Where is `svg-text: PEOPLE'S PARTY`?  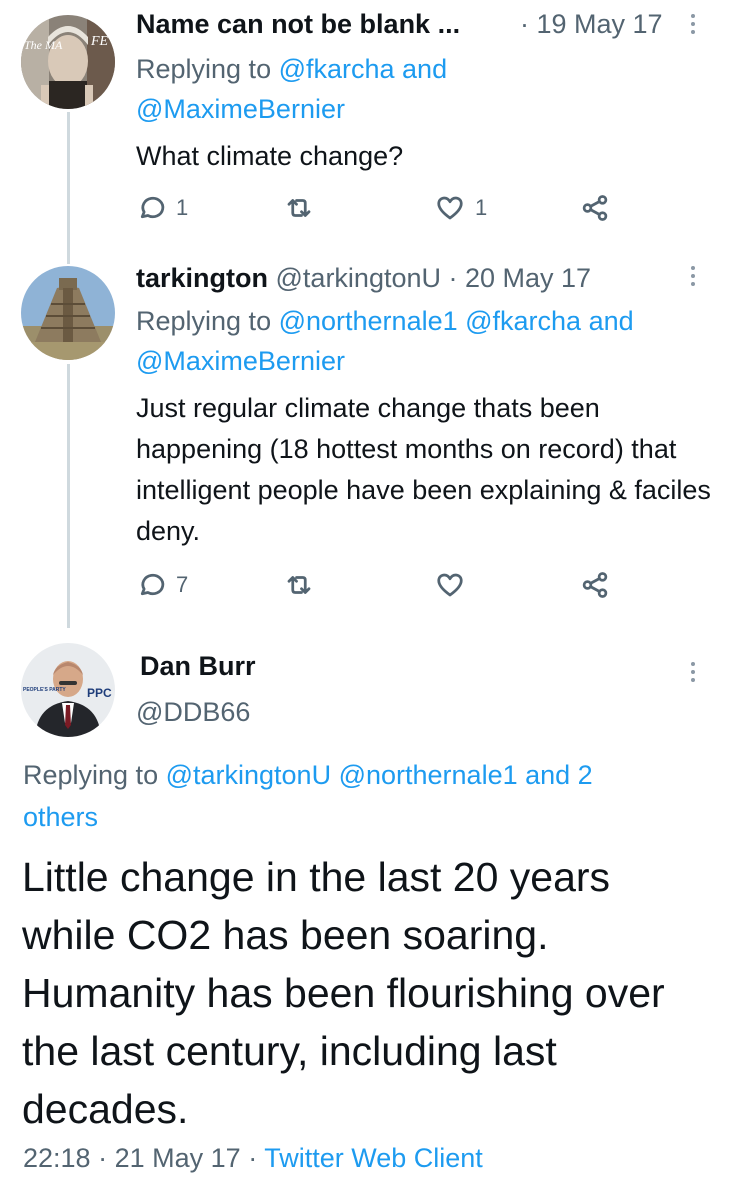 svg-text: PEOPLE'S PARTY is located at coordinates (44, 690).